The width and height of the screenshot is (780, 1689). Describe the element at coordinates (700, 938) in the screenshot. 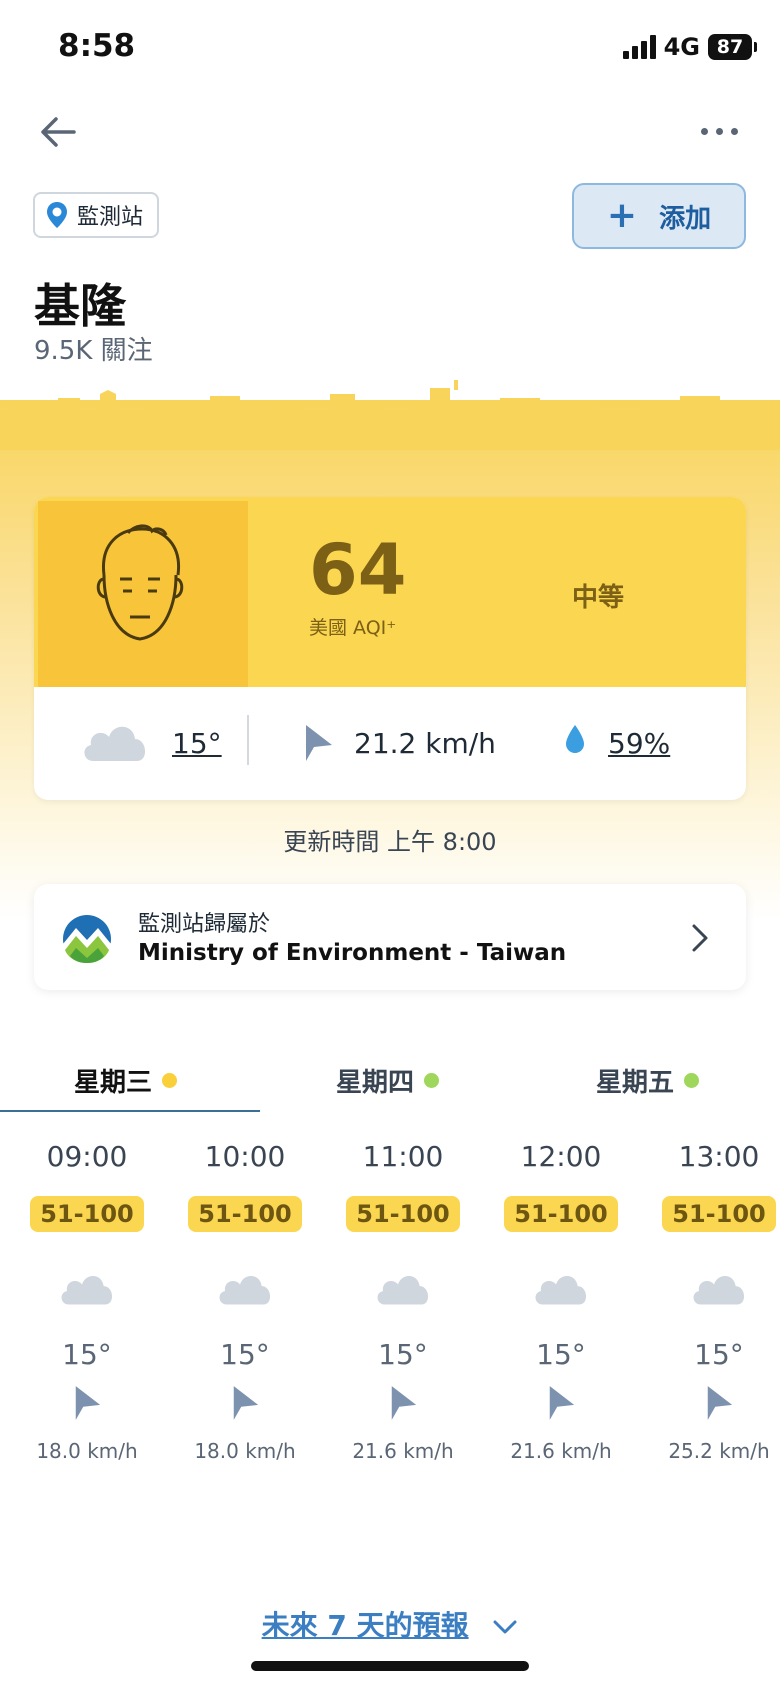

I see `chevron-right-icon` at that location.